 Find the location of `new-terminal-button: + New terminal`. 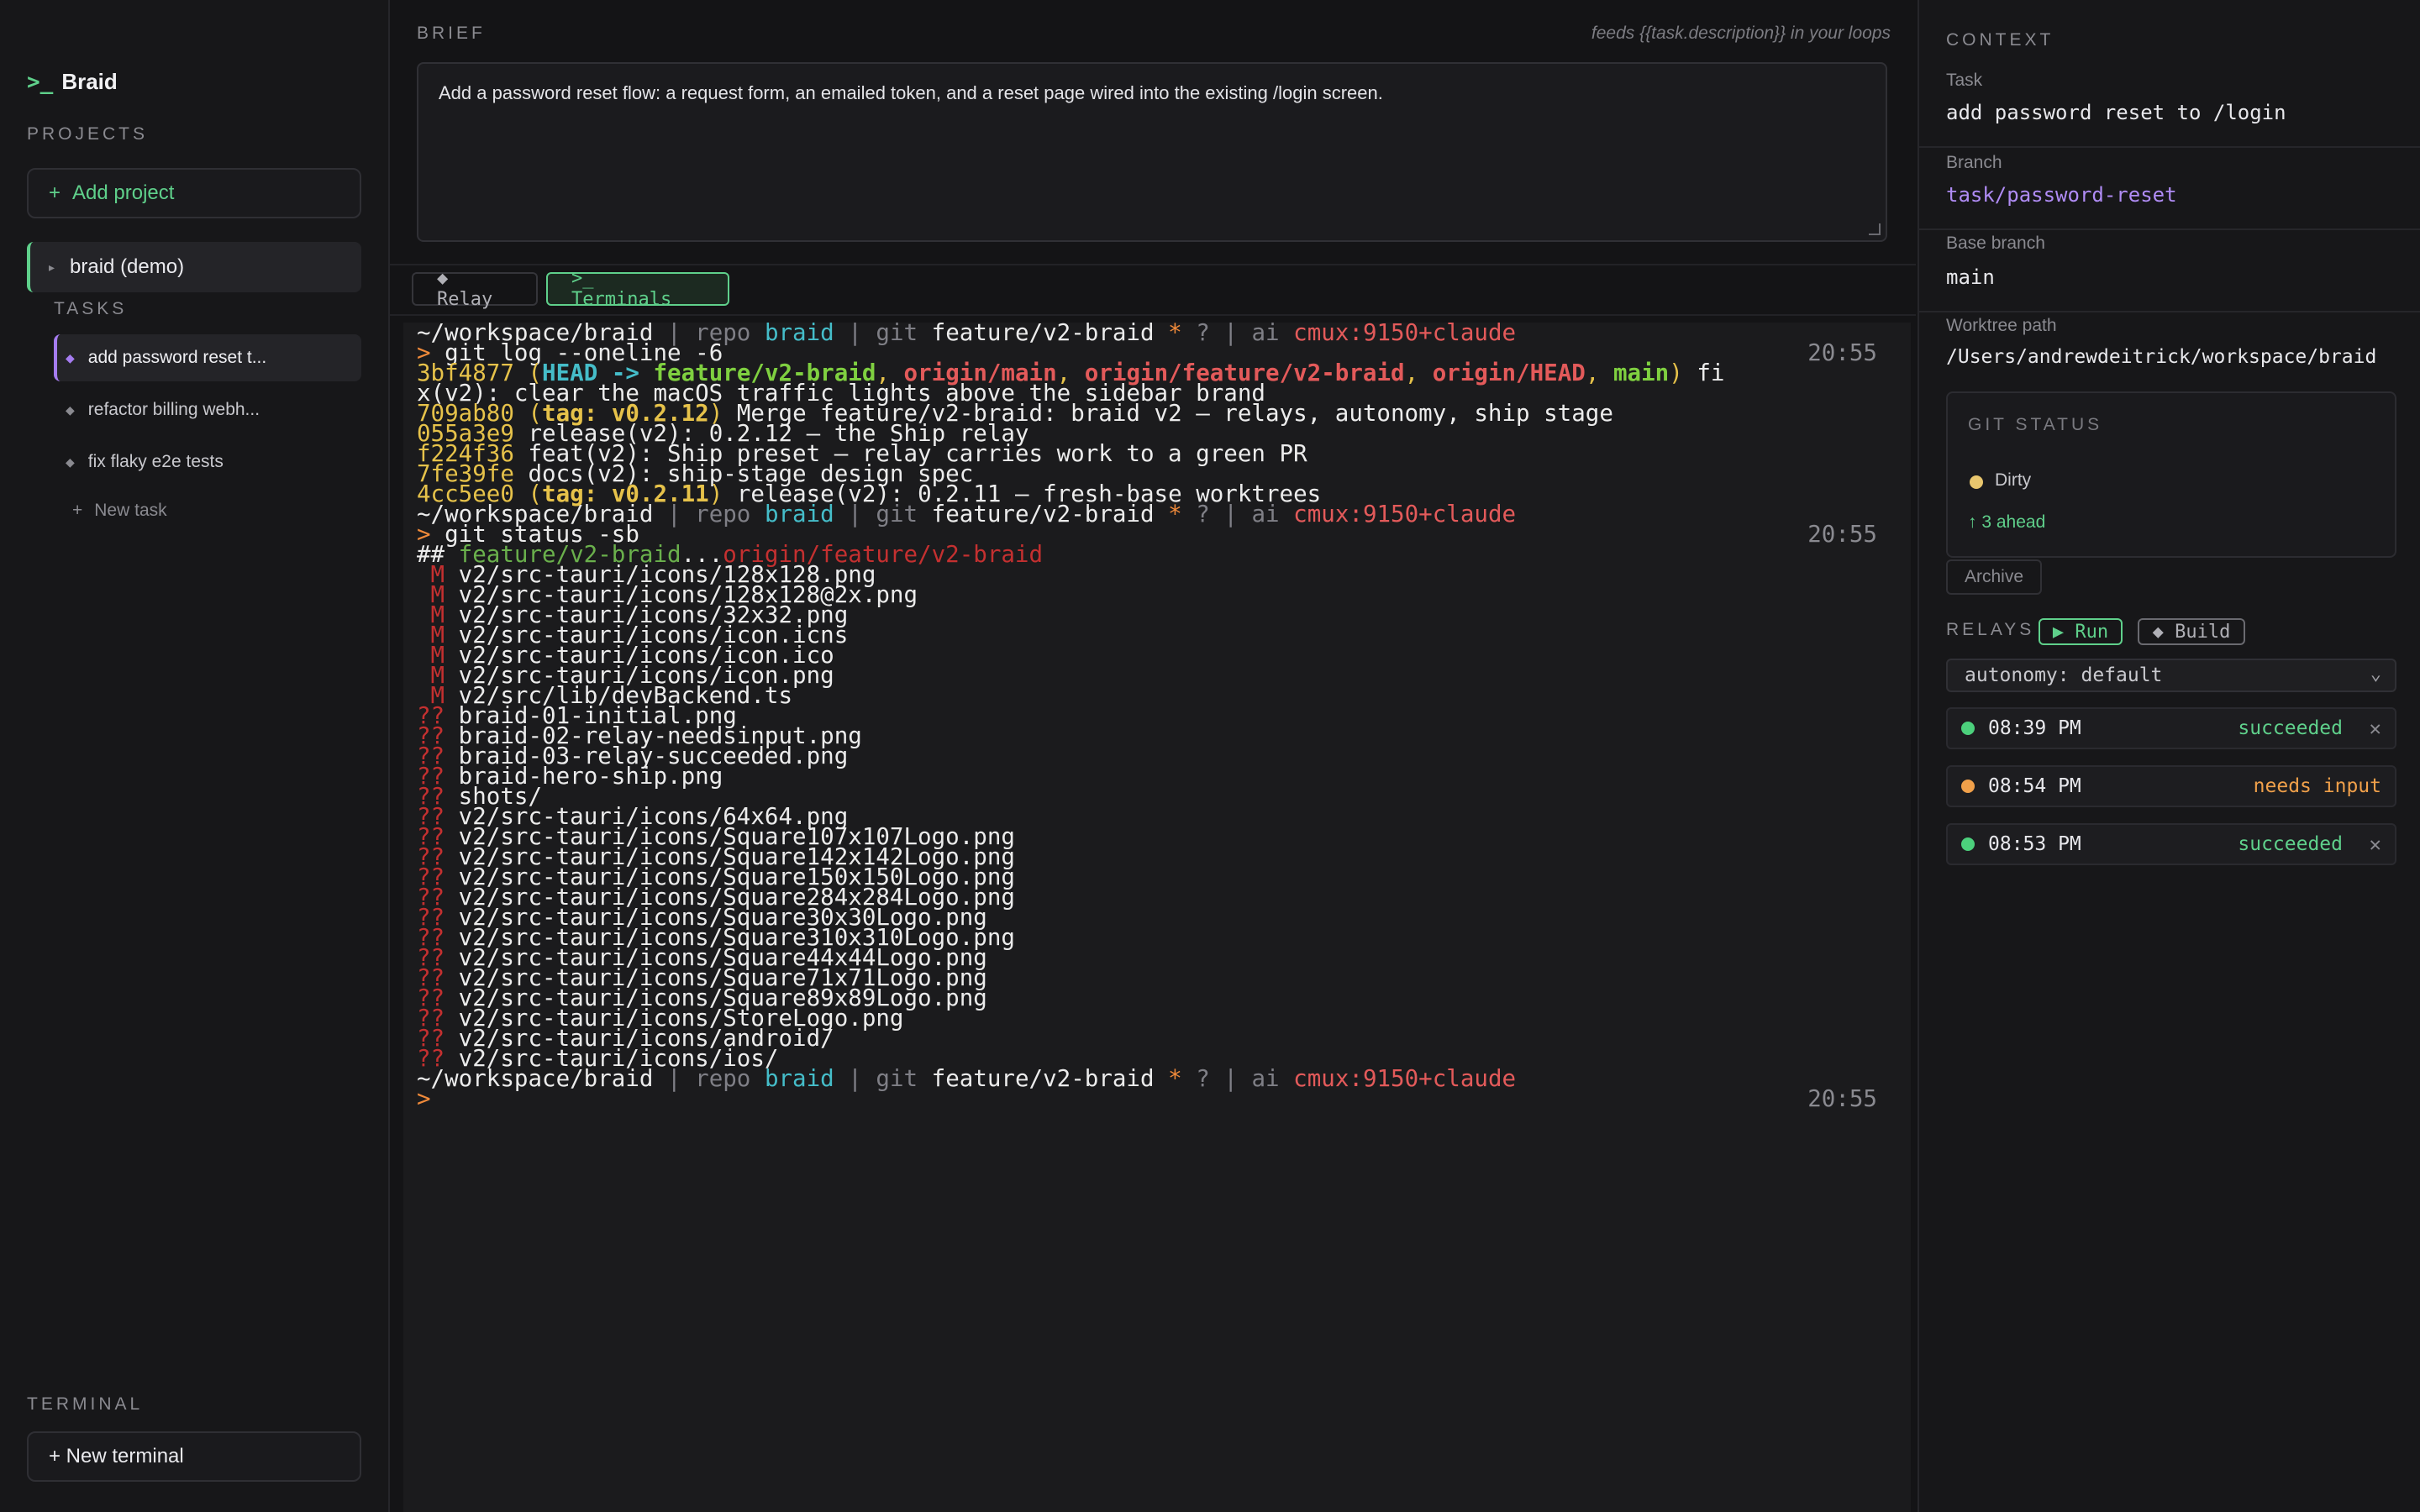

new-terminal-button: + New terminal is located at coordinates (194, 1456).